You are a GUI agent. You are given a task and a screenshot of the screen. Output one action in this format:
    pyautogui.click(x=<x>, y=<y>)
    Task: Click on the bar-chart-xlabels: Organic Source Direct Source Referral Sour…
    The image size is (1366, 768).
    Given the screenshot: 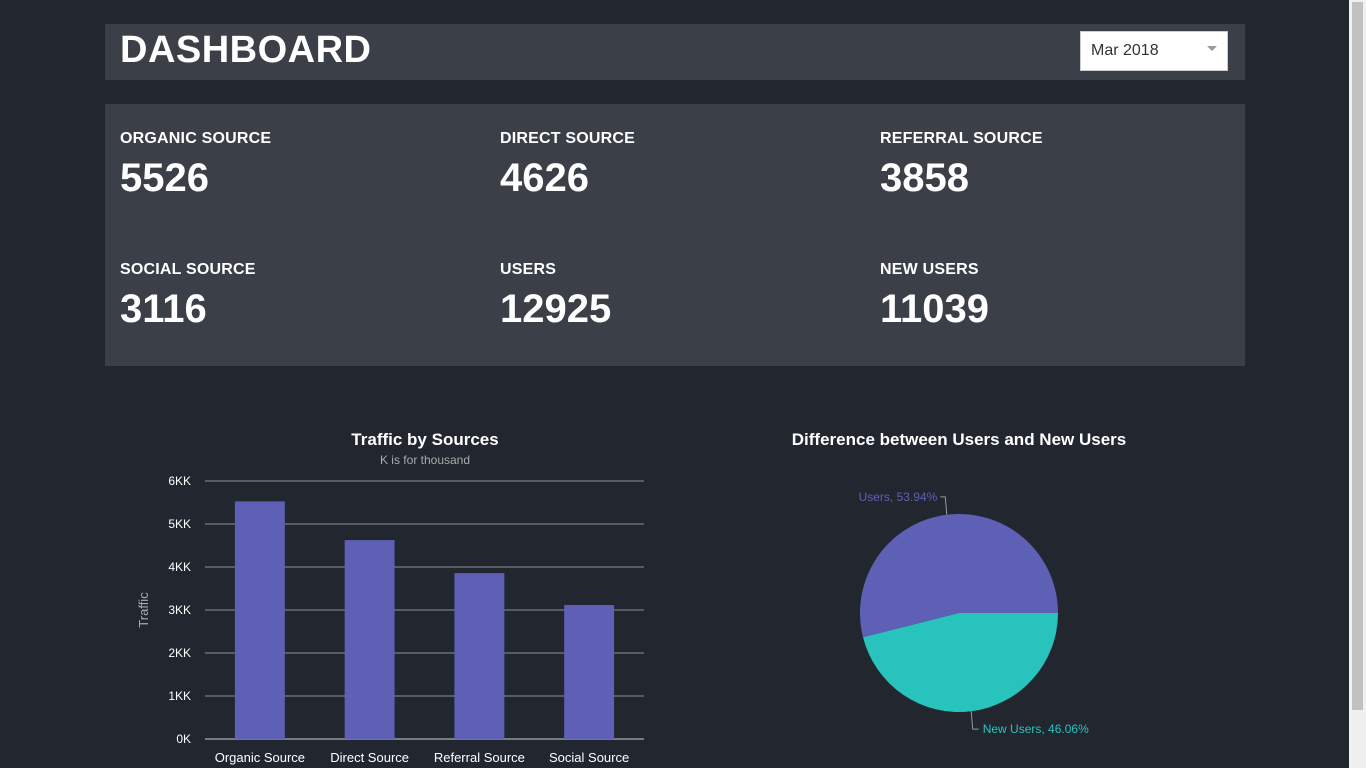 What is the action you would take?
    pyautogui.click(x=422, y=757)
    